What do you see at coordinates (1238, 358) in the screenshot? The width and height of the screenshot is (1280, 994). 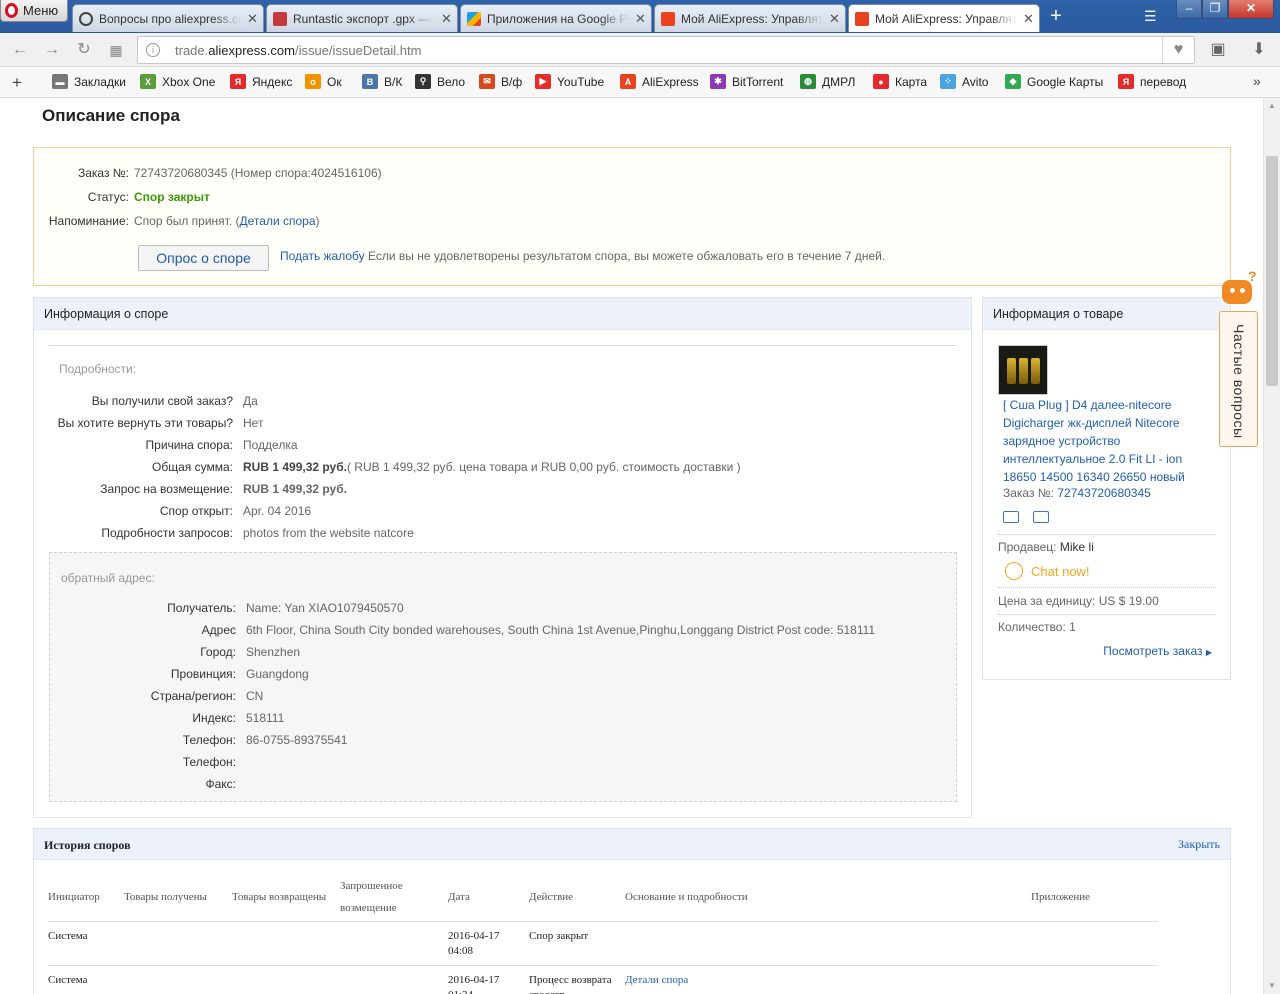 I see `faq-widget: ? Частые вопросы` at bounding box center [1238, 358].